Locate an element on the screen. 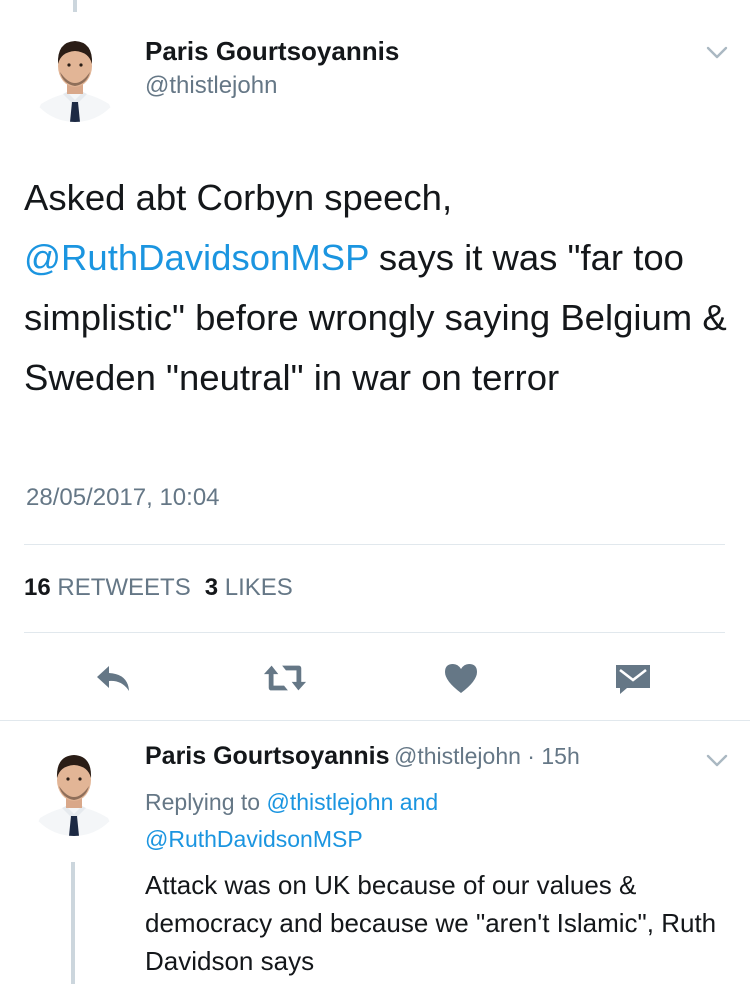  tweet-text-part1: Asked abt Corbyn speech, is located at coordinates (238, 197).